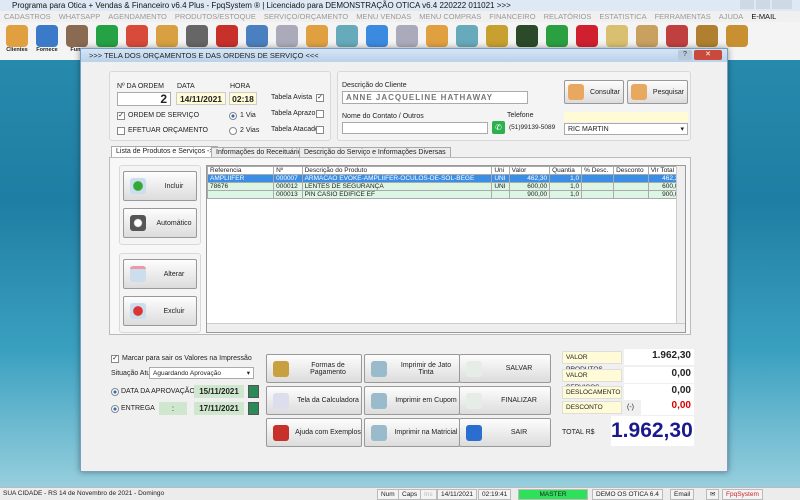  What do you see at coordinates (138, 223) in the screenshot?
I see `barcode-icon` at bounding box center [138, 223].